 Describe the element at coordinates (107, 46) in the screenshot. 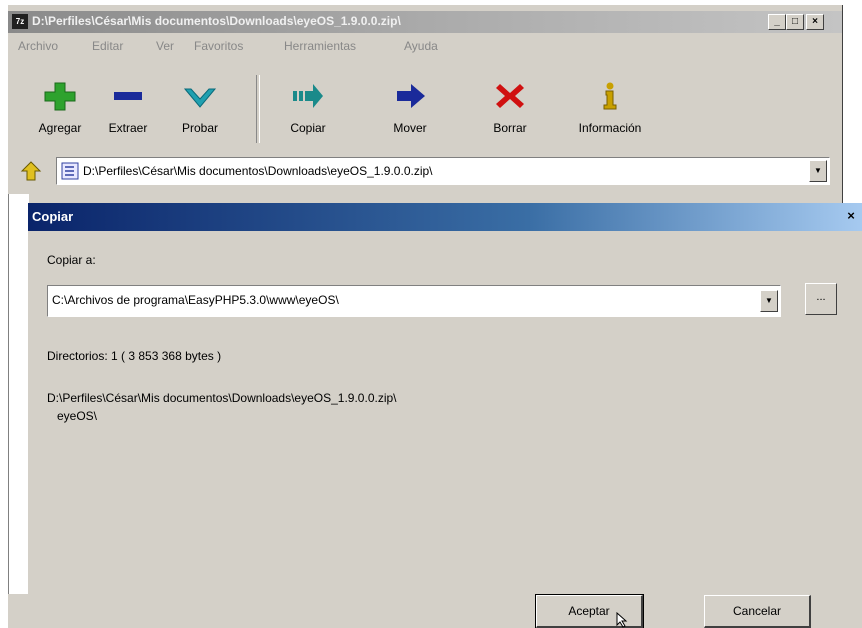

I see `menu-editar: Editar` at that location.